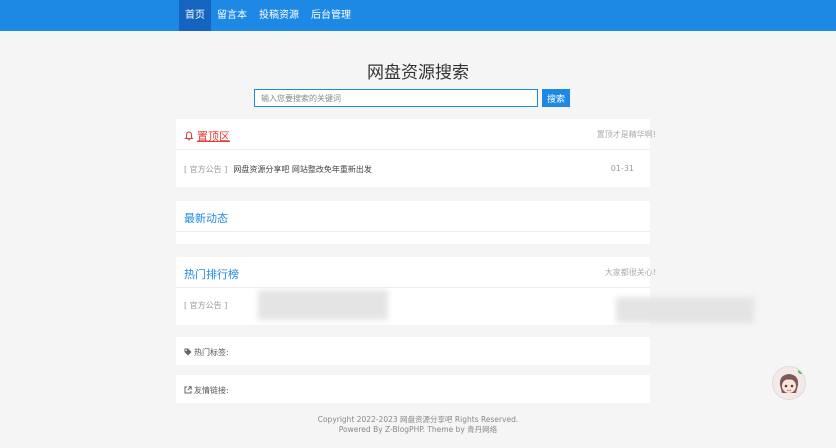 This screenshot has height=448, width=836. What do you see at coordinates (630, 272) in the screenshot?
I see `hot-subtitle: 大家都很关心!` at bounding box center [630, 272].